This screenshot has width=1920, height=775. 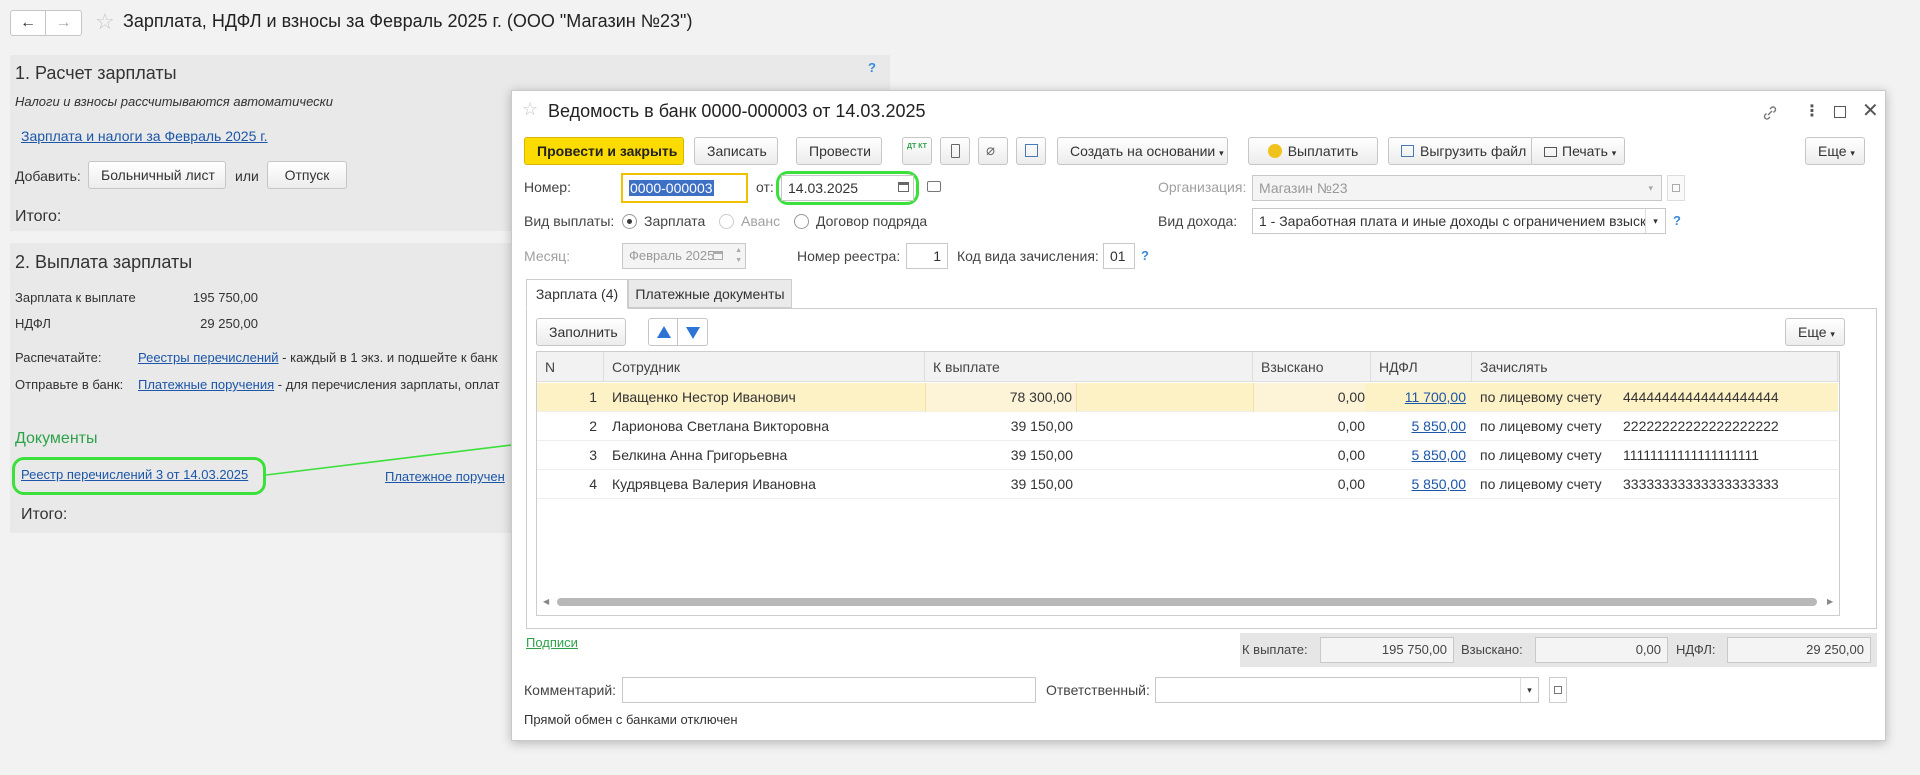 I want to click on organization-field: Магазин №23 ▾, so click(x=1457, y=188).